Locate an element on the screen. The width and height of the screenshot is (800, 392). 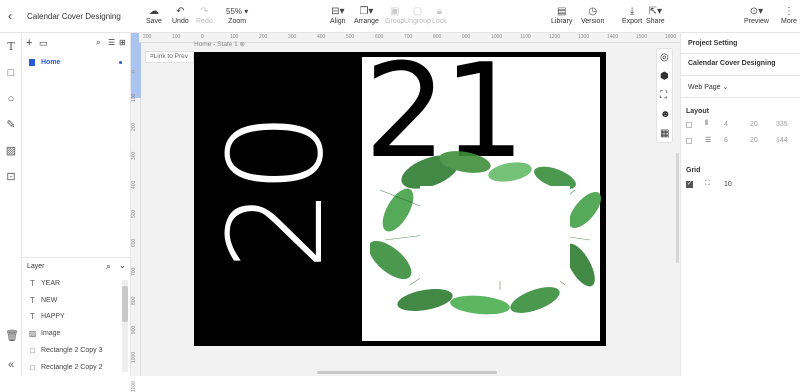
grid-view-icon: ⊞ is located at coordinates (122, 42).